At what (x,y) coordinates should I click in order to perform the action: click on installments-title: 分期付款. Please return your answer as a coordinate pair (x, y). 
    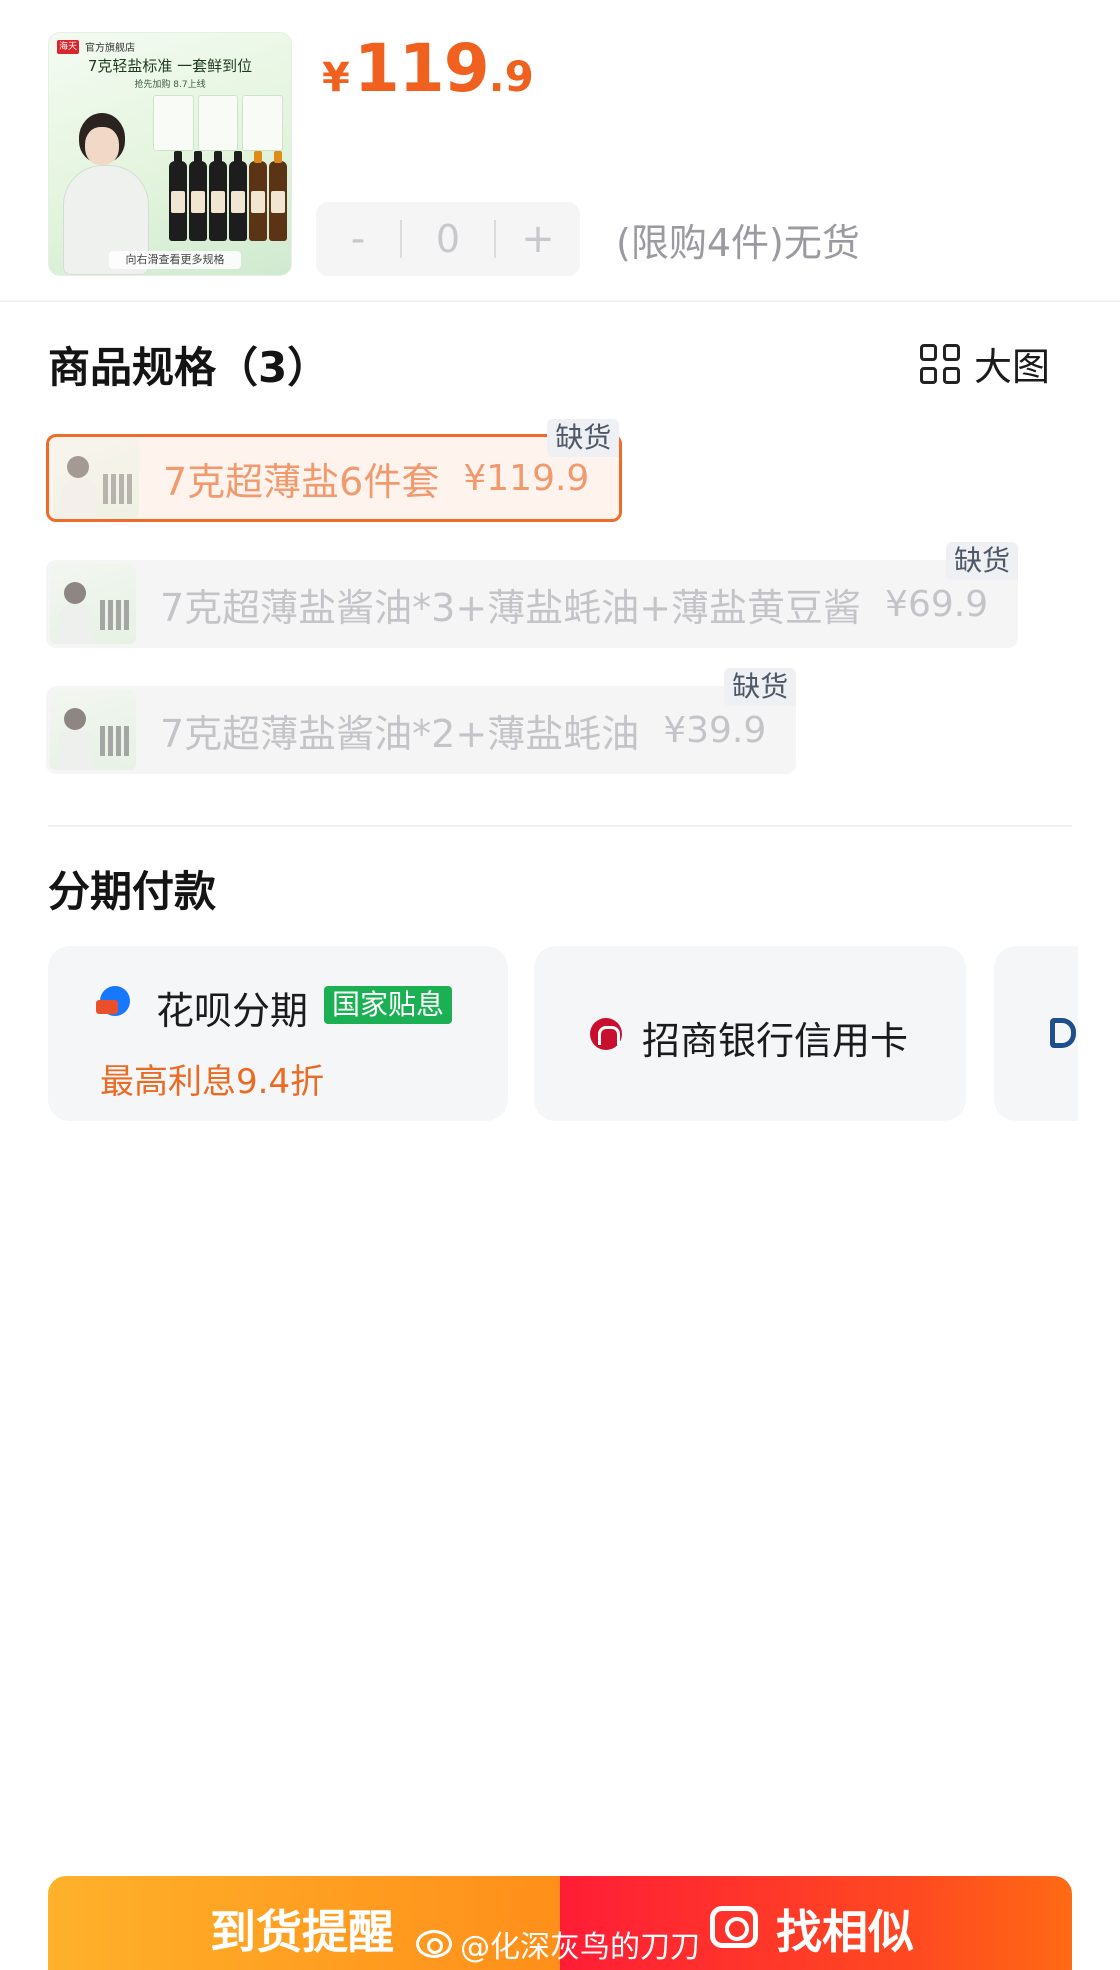
    Looking at the image, I should click on (132, 891).